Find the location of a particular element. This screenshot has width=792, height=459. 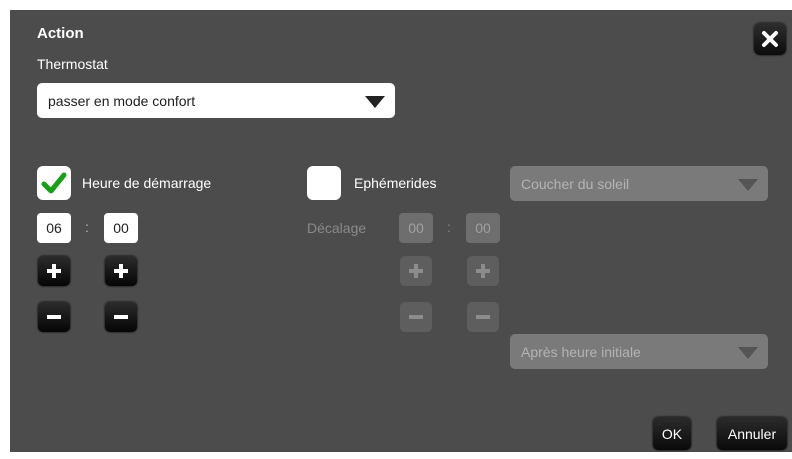

minutes-increment-button is located at coordinates (121, 271).